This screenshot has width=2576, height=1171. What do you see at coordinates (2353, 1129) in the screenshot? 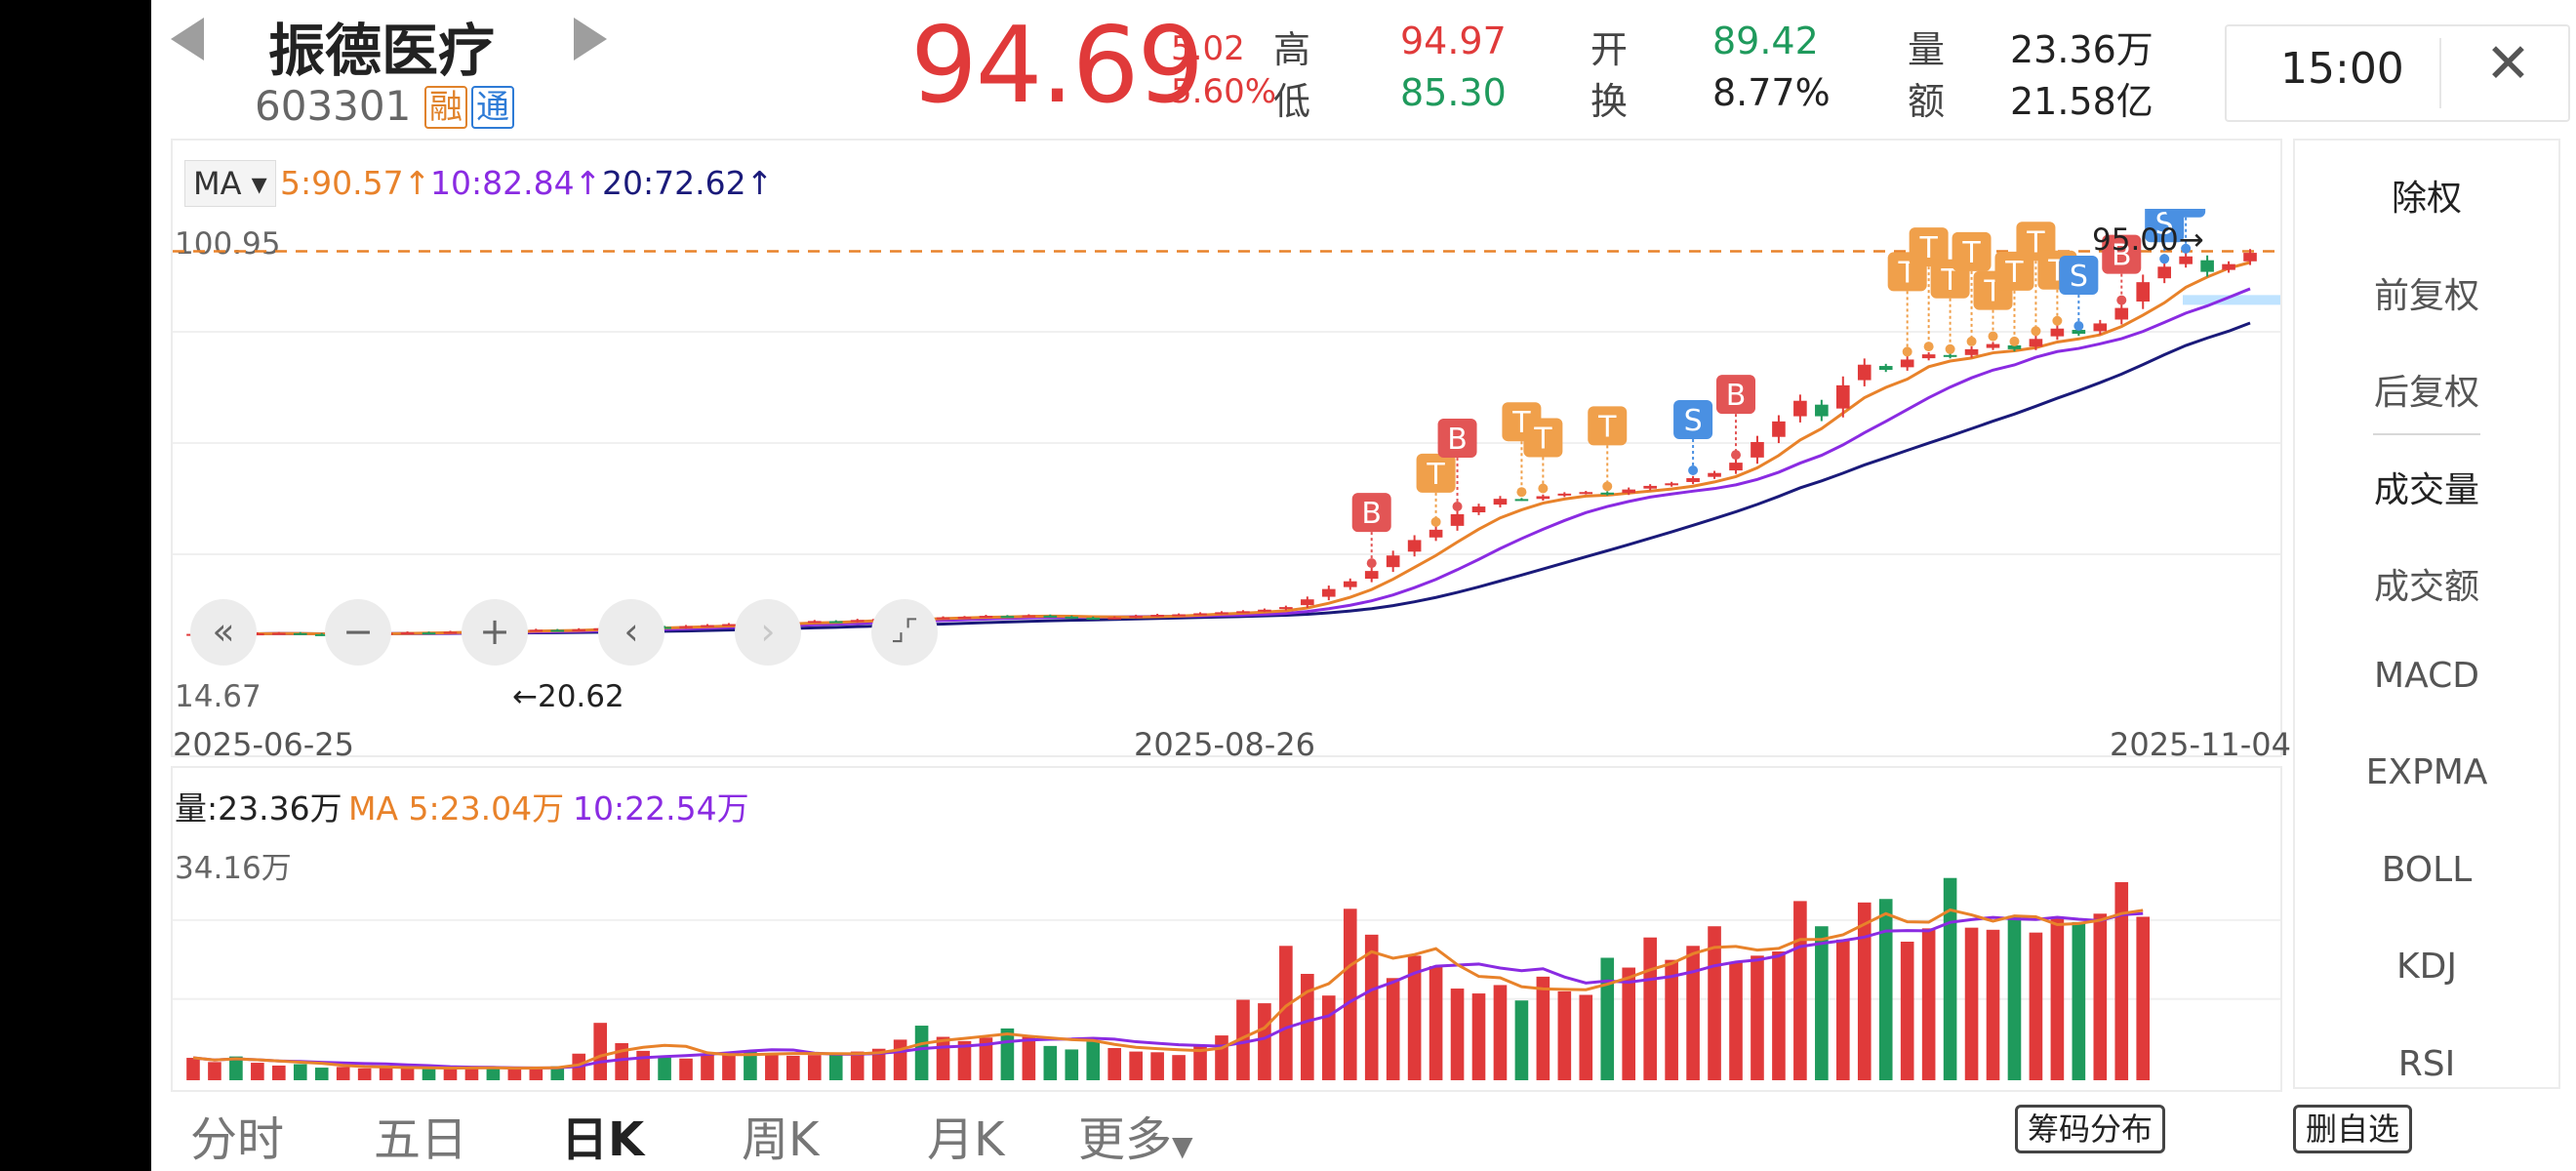
I see `remove-favorite-button: 删自选` at bounding box center [2353, 1129].